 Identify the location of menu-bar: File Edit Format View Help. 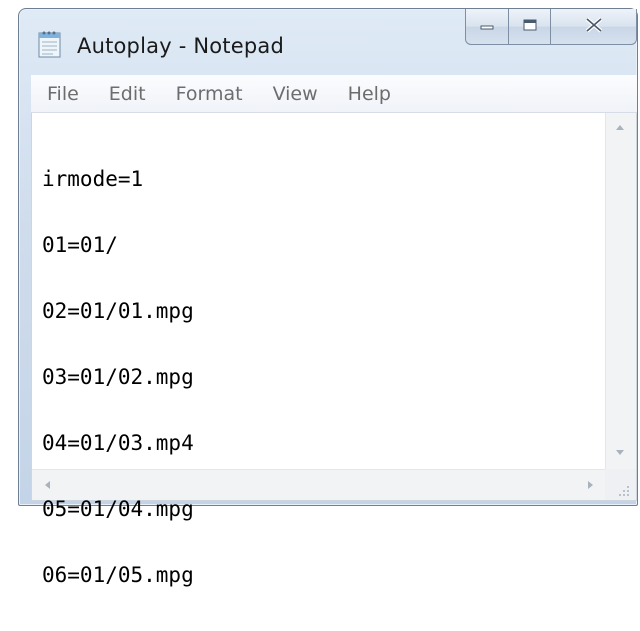
(334, 94).